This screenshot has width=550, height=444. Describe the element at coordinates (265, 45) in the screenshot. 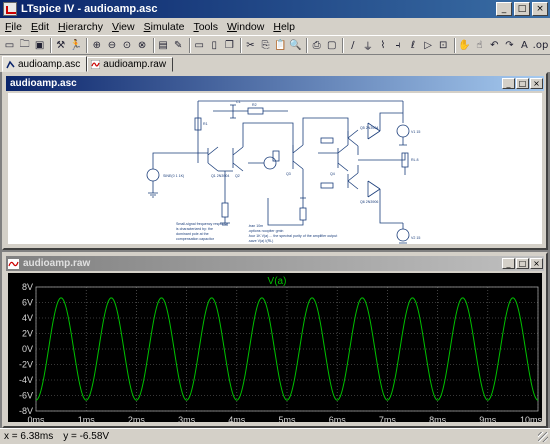

I see `copy-icon: ⎘` at that location.